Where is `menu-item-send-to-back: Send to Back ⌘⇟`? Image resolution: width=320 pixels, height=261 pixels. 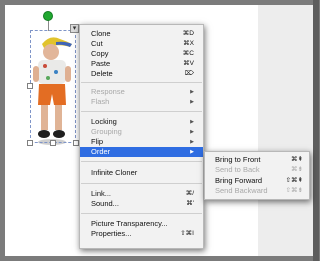 menu-item-send-to-back: Send to Back ⌘⇟ is located at coordinates (257, 170).